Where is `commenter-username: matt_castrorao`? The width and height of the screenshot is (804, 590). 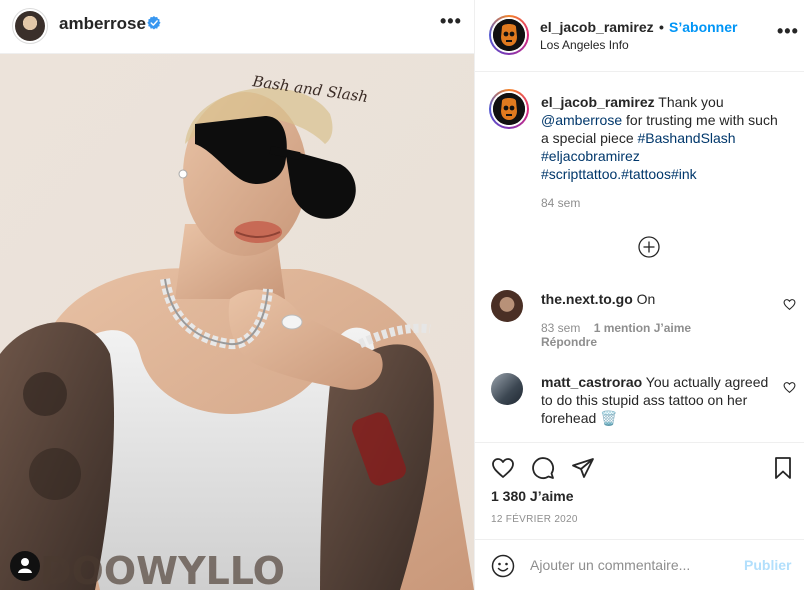
commenter-username: matt_castrorao is located at coordinates (591, 382).